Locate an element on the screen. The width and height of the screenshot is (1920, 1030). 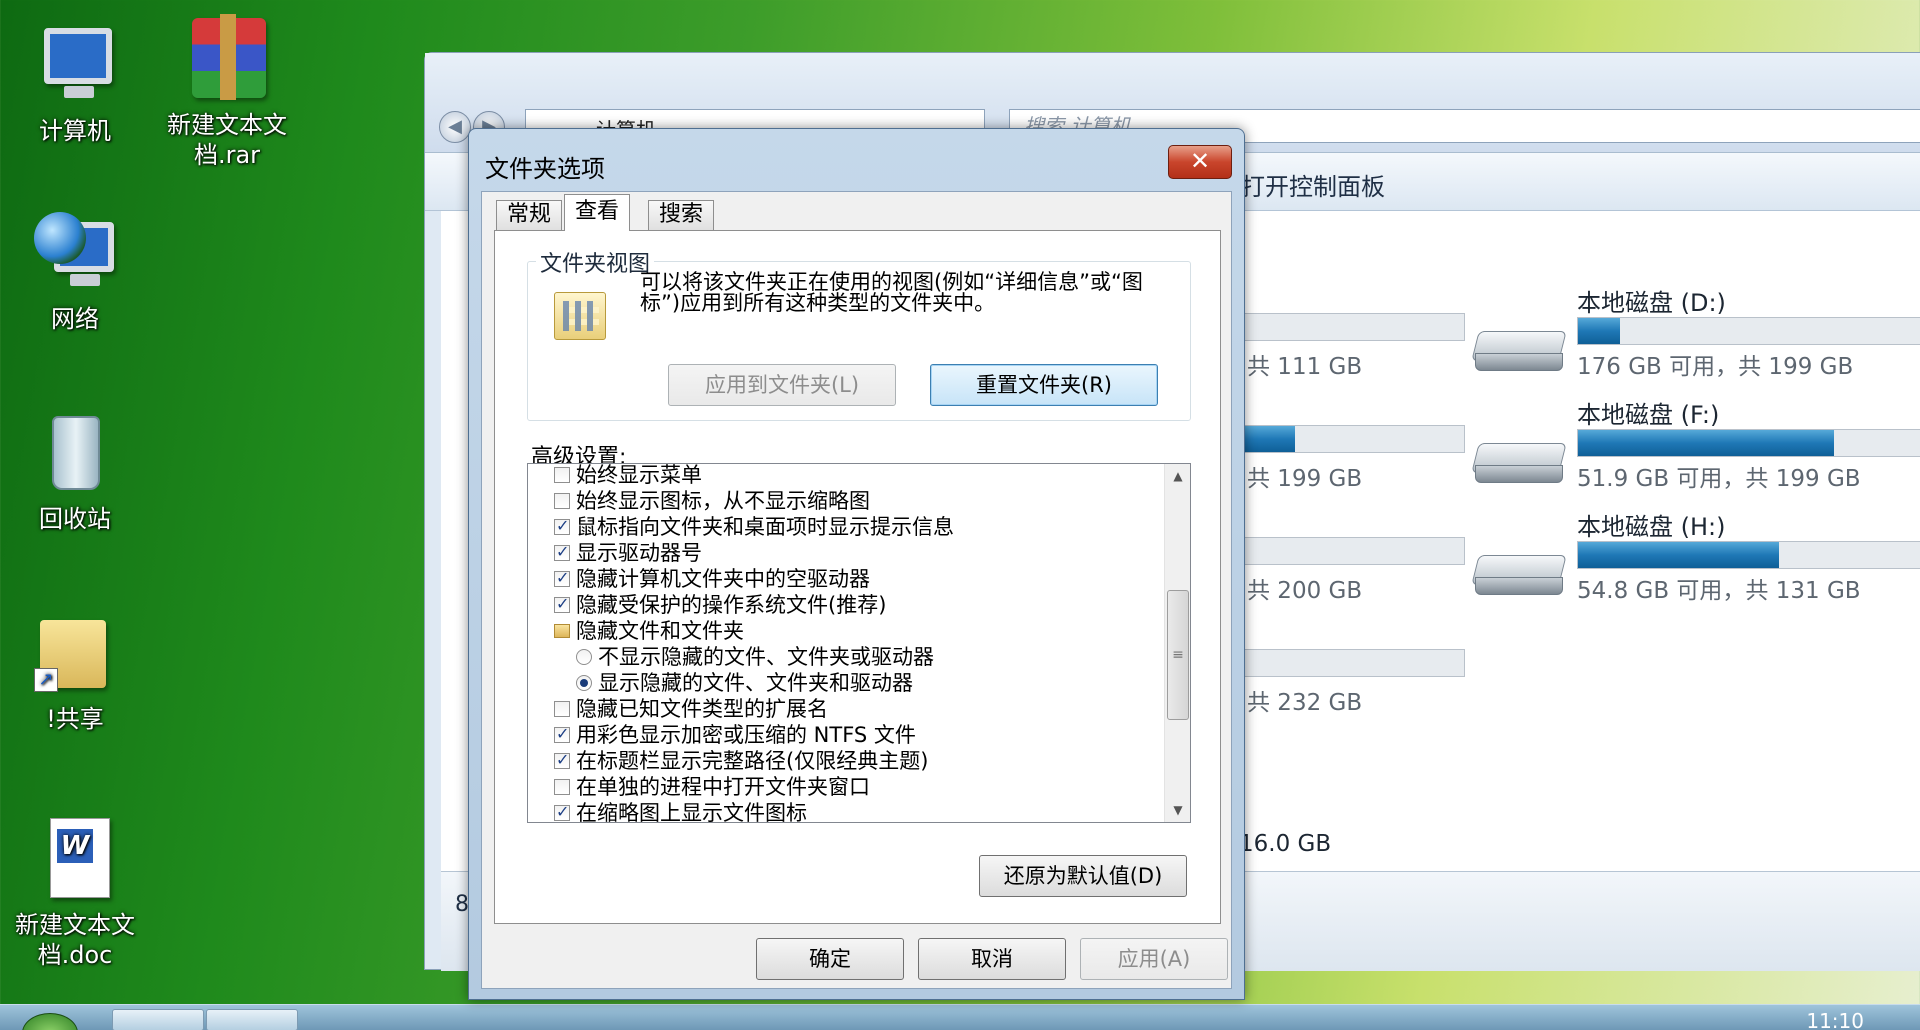
setting-label: 始终显示菜单 is located at coordinates (639, 475).